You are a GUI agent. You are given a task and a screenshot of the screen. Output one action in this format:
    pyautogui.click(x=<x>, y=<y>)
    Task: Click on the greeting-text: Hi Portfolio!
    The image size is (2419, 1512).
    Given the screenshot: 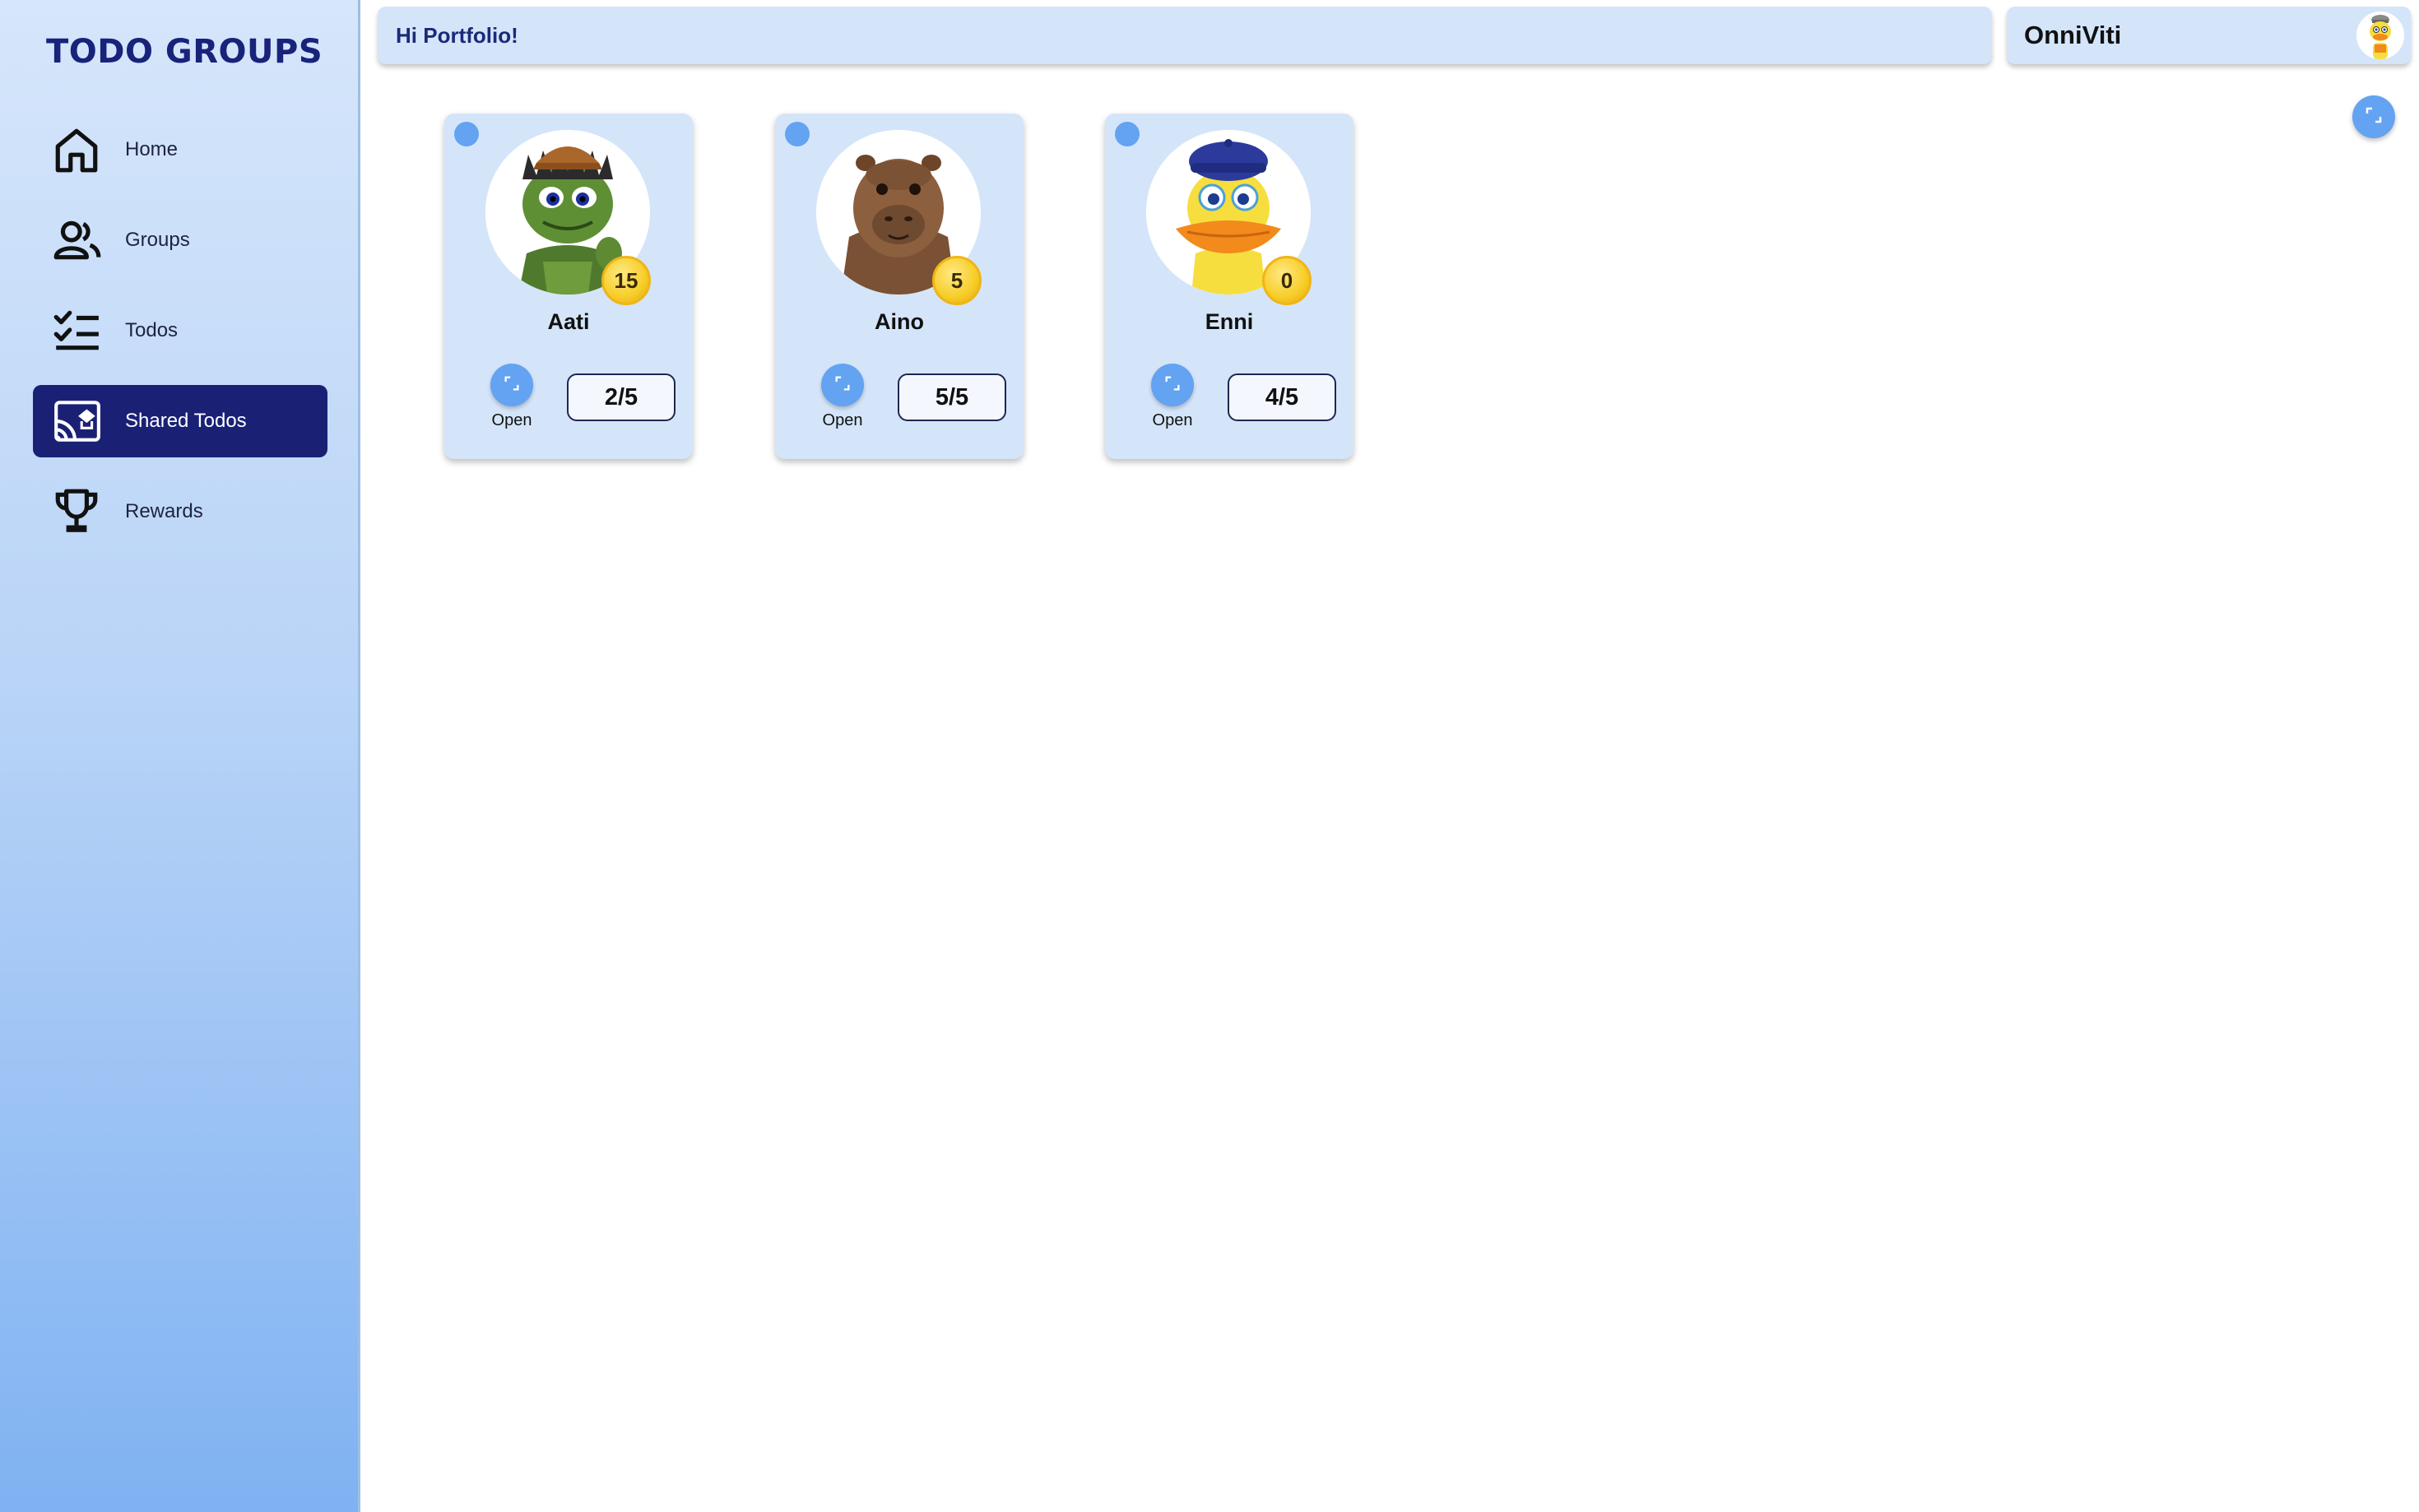 What is the action you would take?
    pyautogui.click(x=457, y=35)
    